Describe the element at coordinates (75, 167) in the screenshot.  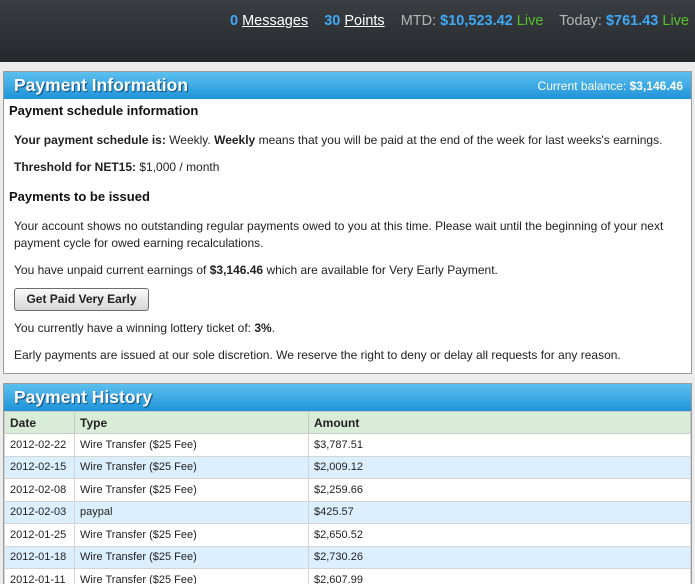
I see `threshold-label: Threshold for NET15:` at that location.